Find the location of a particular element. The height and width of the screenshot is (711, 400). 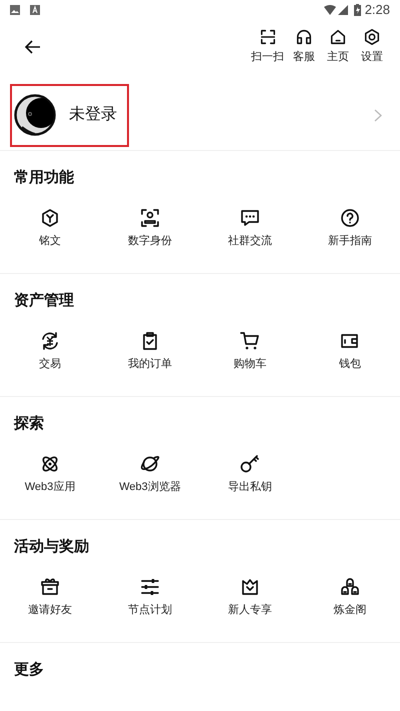

cart-icon is located at coordinates (250, 341).